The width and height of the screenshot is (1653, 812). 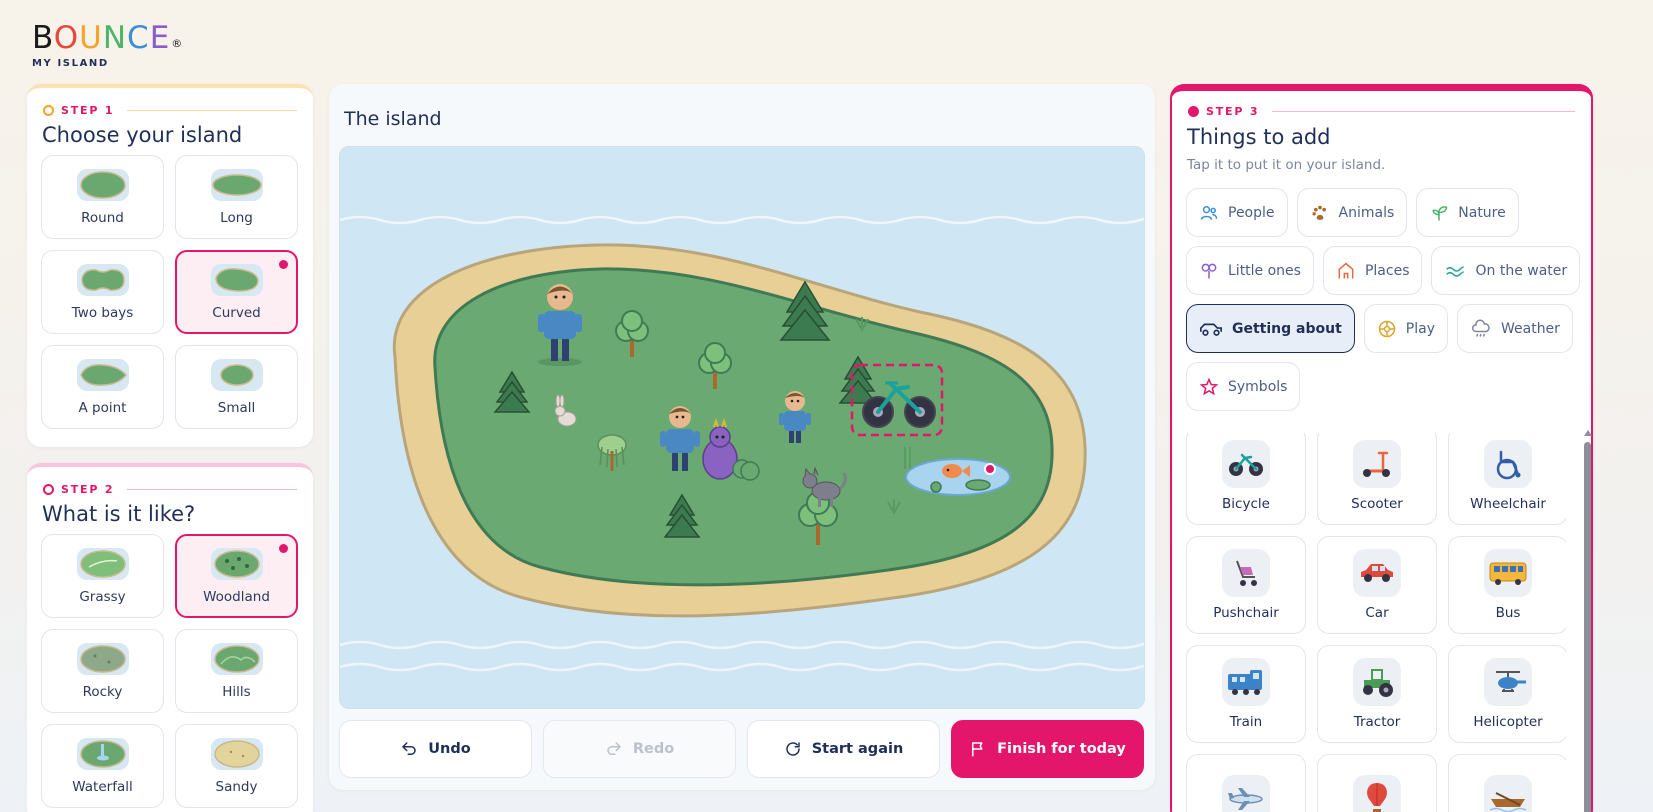 What do you see at coordinates (1376, 464) in the screenshot?
I see `scooter-icon` at bounding box center [1376, 464].